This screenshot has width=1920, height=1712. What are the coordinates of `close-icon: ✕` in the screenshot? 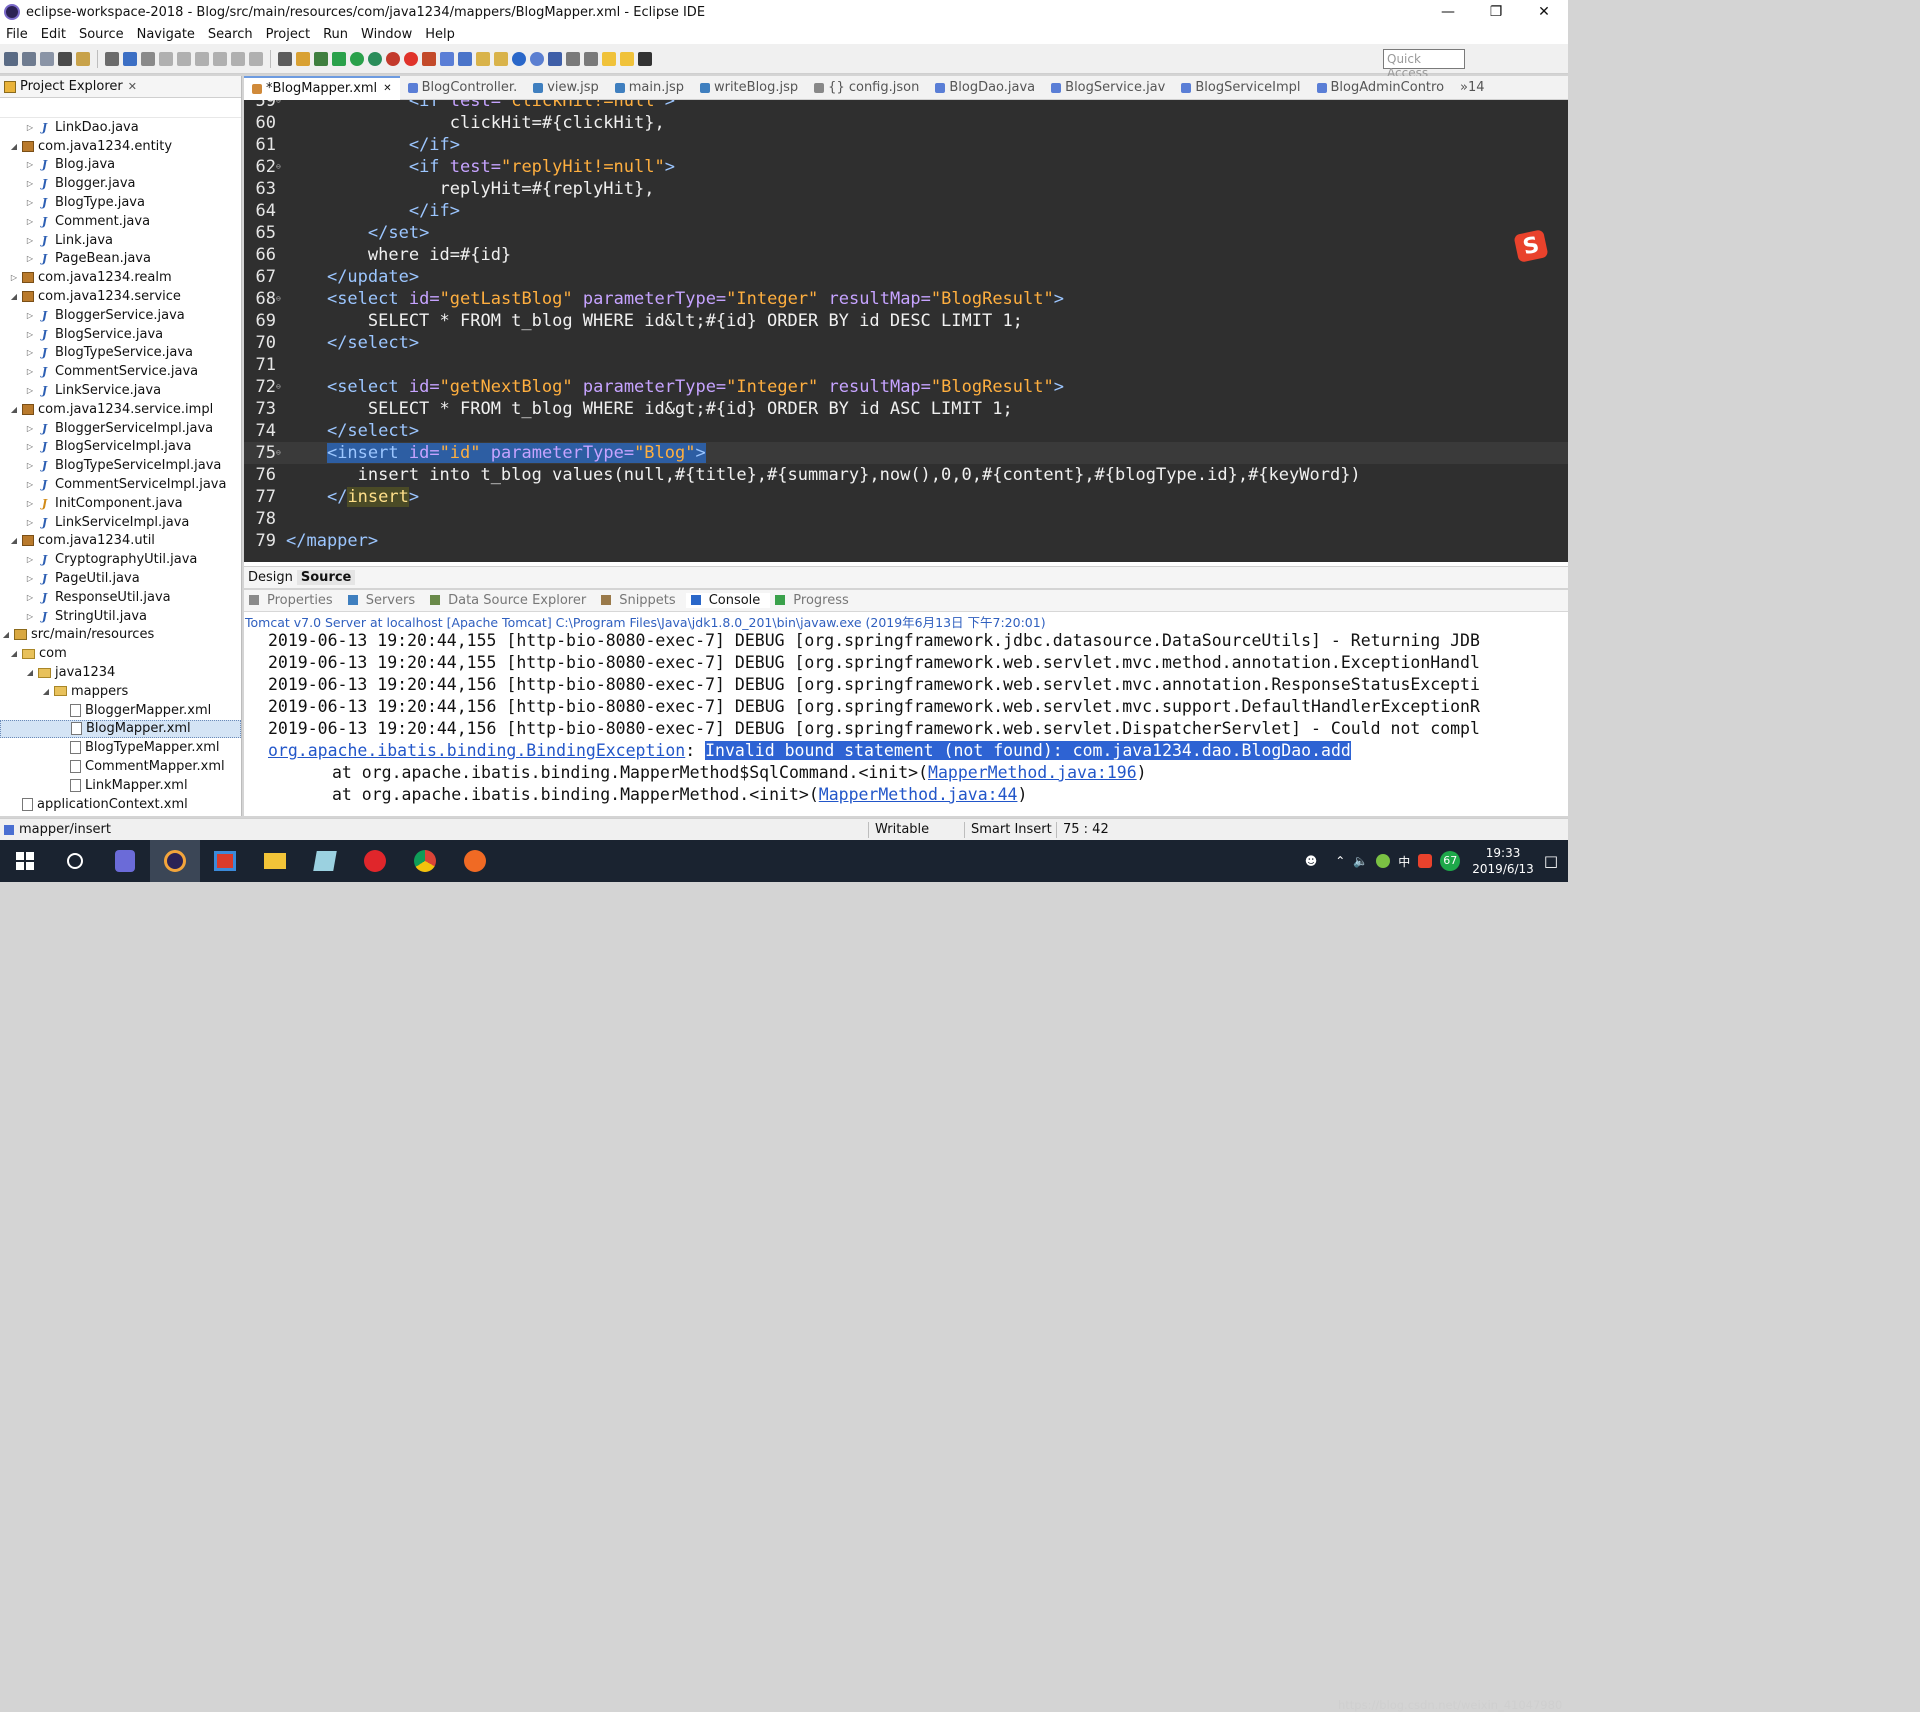 It's located at (132, 86).